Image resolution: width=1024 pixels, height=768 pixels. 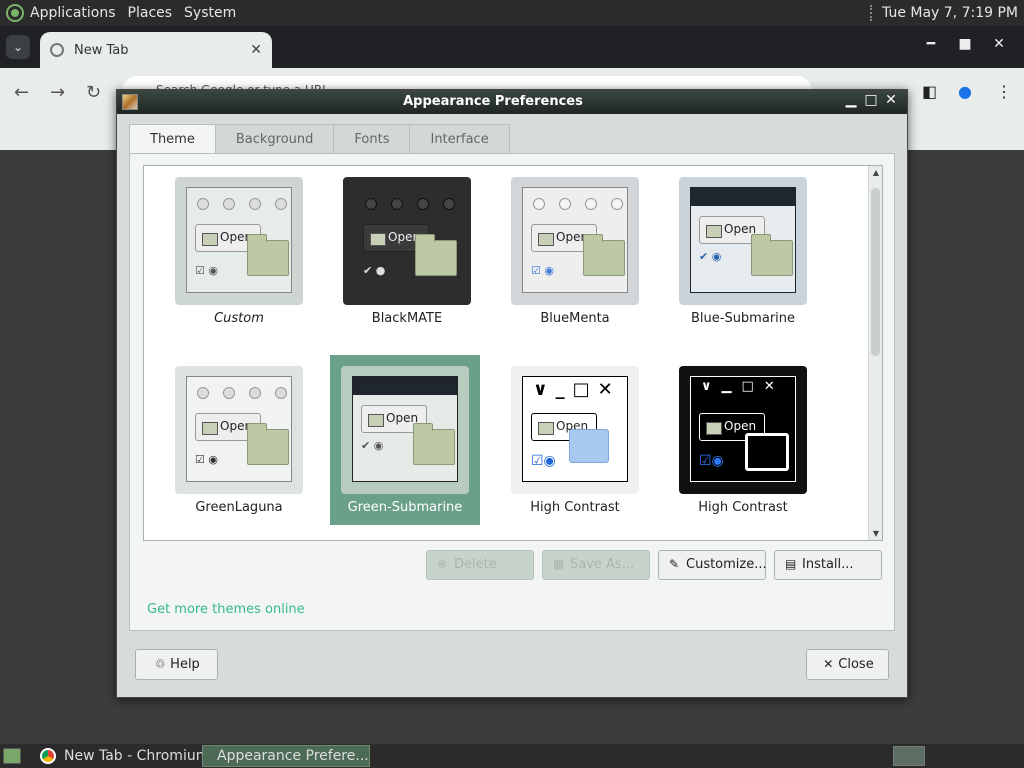 I want to click on dialog-maximize-icon: □, so click(x=871, y=100).